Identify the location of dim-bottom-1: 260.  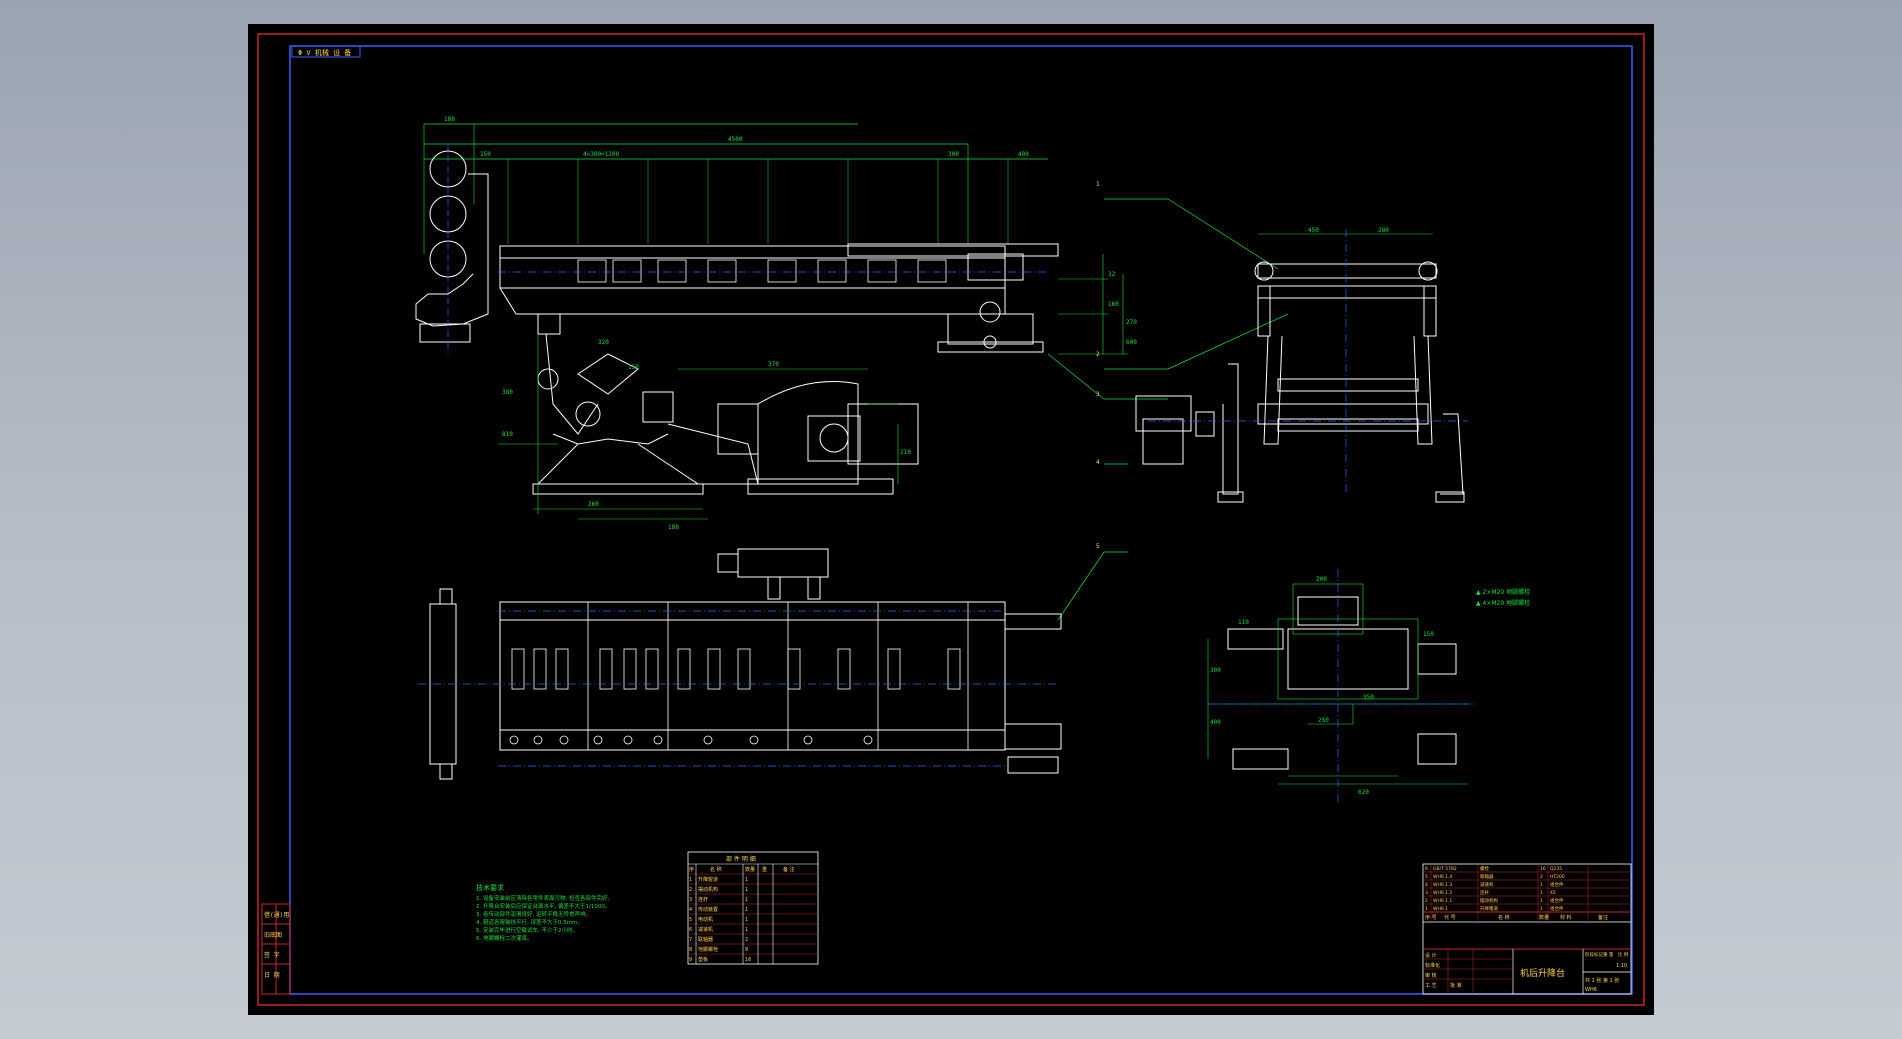
(593, 504).